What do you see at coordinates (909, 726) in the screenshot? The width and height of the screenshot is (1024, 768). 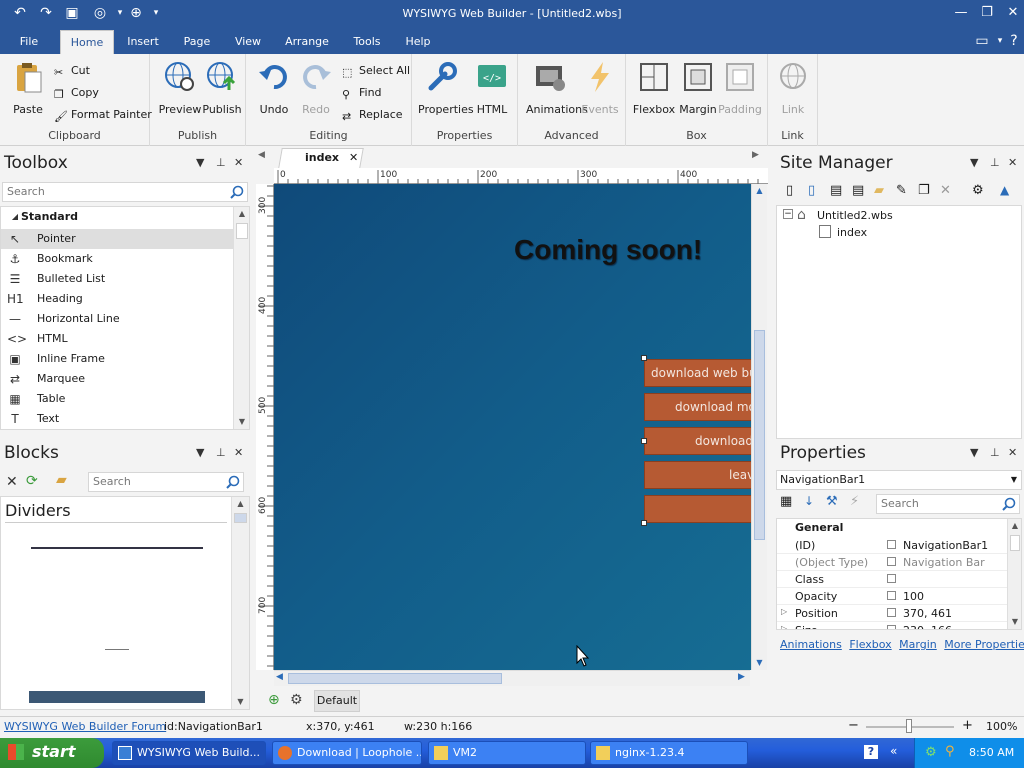 I see `zoom-slider-thumb` at bounding box center [909, 726].